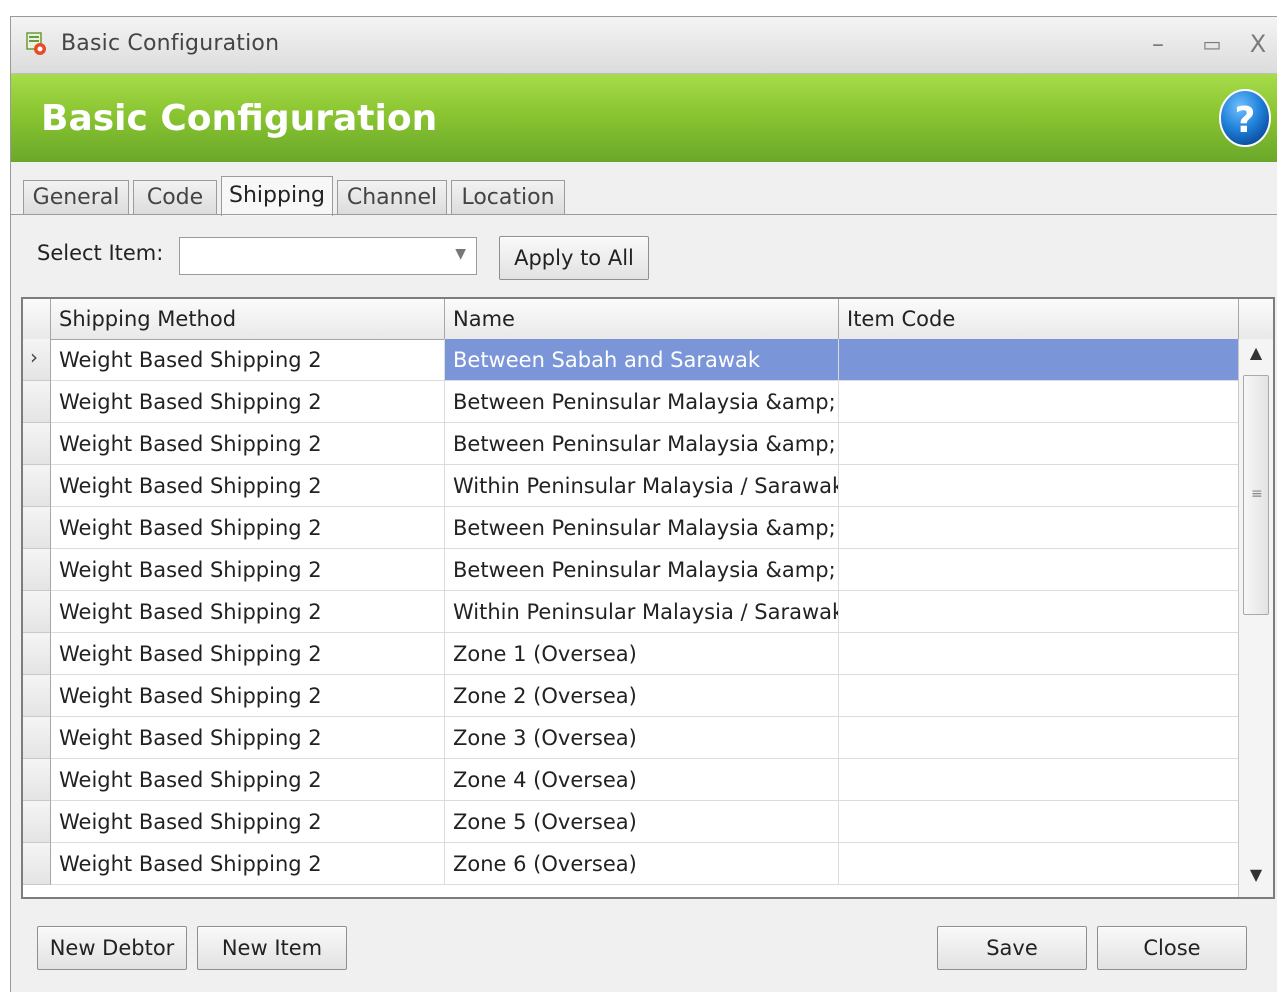 The image size is (1277, 992). Describe the element at coordinates (642, 822) in the screenshot. I see `cell-name: Zone 5 (Oversea)` at that location.